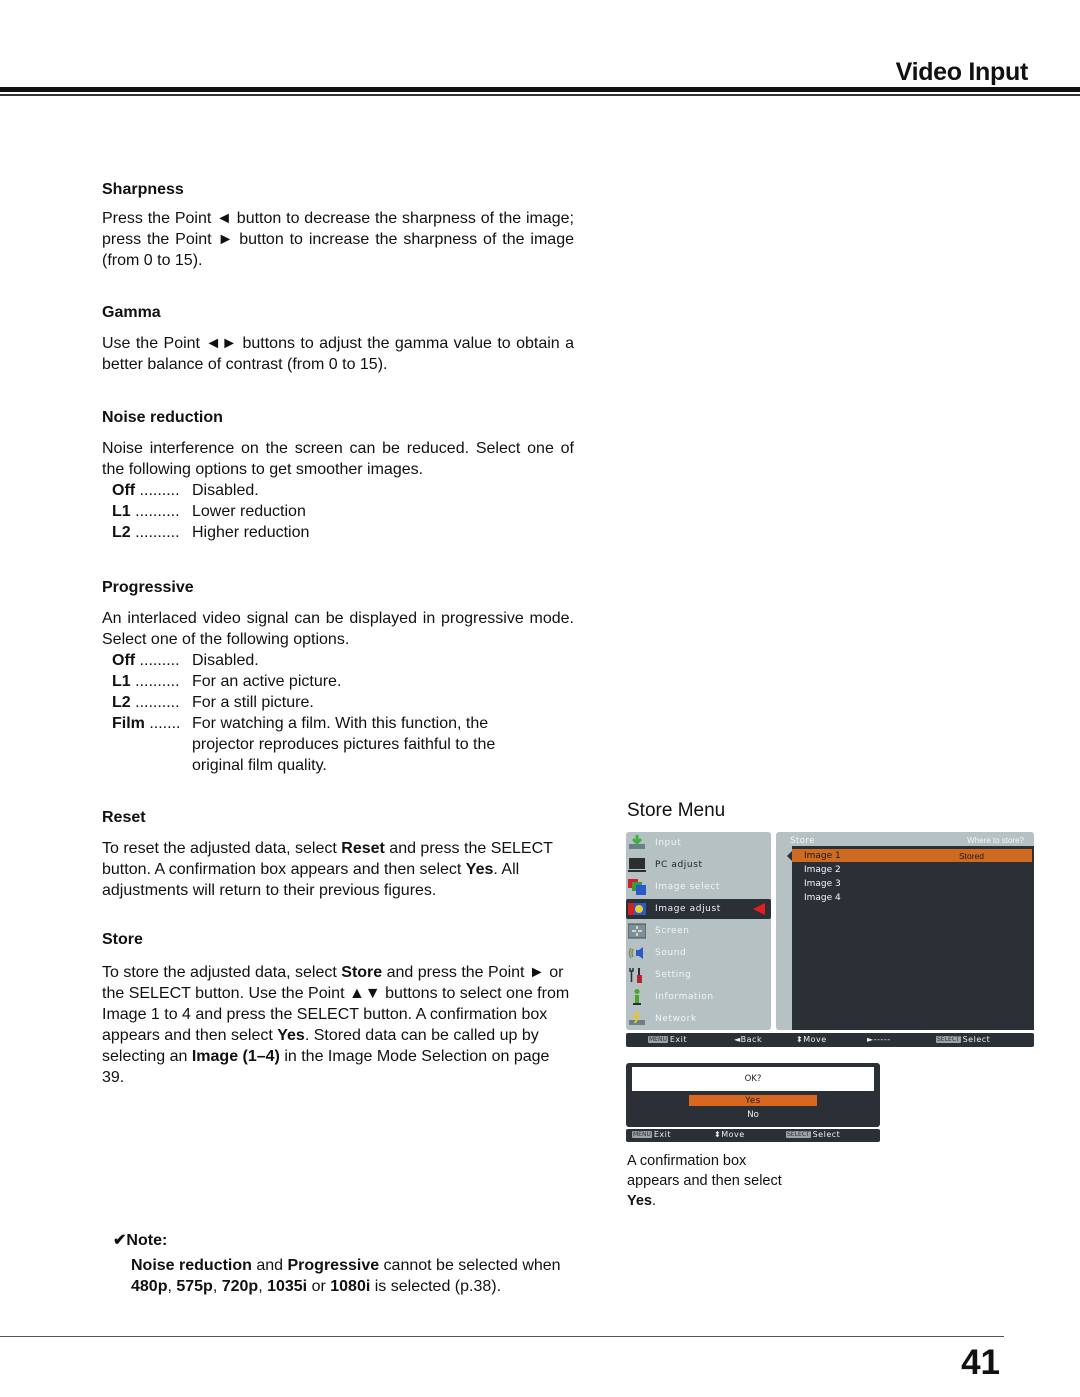 This screenshot has height=1397, width=1080. I want to click on text-run-bold: 1035i, so click(287, 1286).